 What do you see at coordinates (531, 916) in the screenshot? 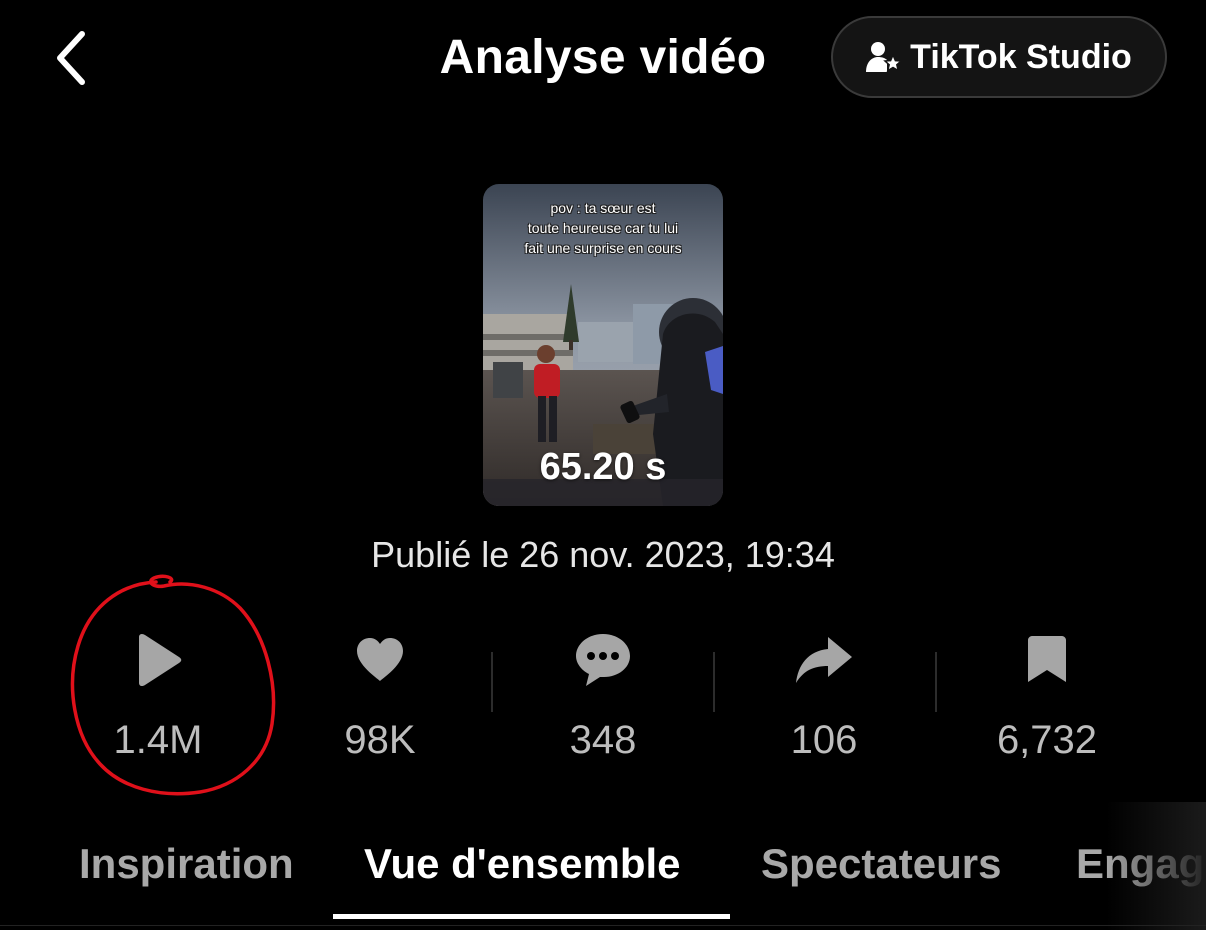
I see `active-tab-indicator` at bounding box center [531, 916].